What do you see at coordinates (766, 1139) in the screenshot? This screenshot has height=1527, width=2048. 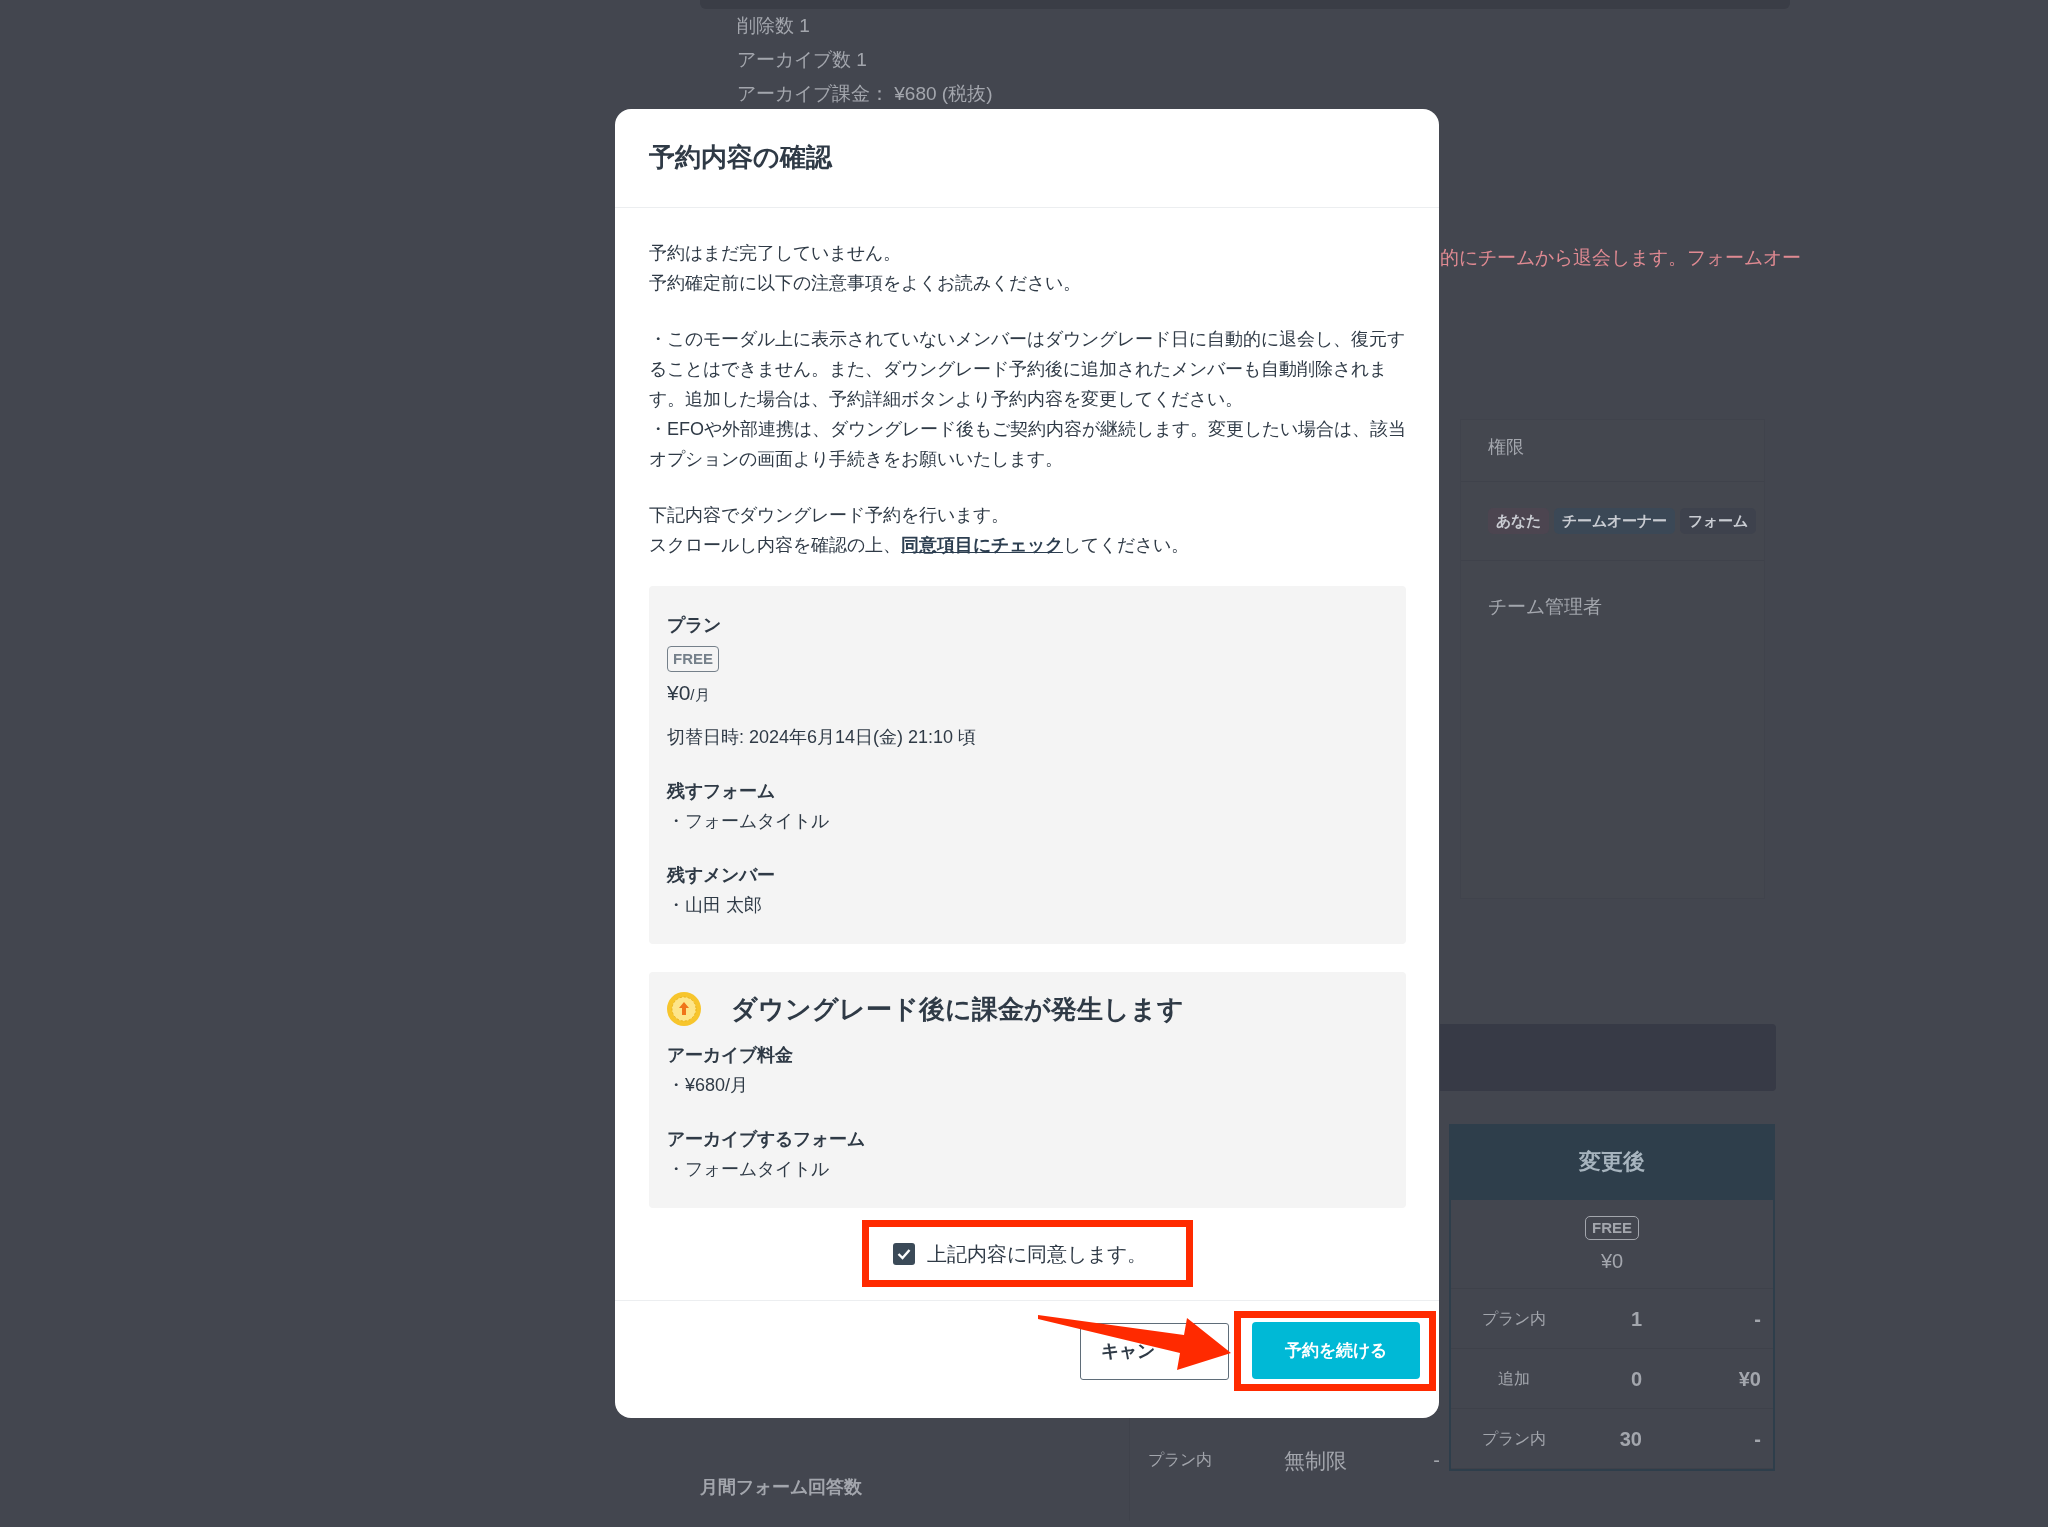 I see `section-heading: アーカイブするフォーム` at bounding box center [766, 1139].